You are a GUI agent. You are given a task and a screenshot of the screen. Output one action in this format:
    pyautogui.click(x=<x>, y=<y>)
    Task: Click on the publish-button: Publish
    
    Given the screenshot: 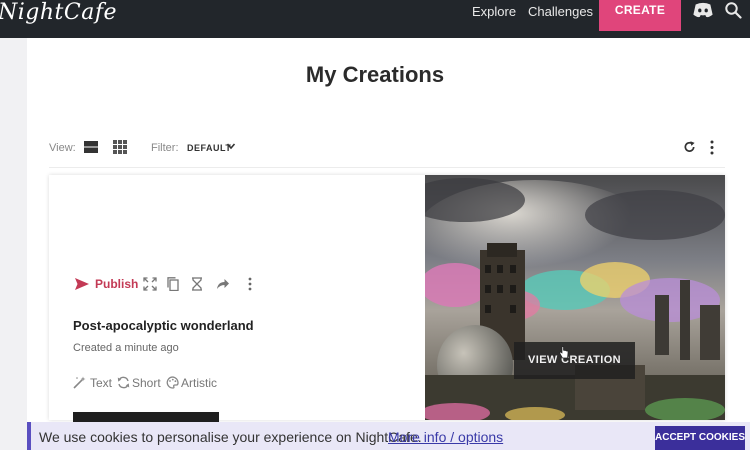 What is the action you would take?
    pyautogui.click(x=116, y=284)
    